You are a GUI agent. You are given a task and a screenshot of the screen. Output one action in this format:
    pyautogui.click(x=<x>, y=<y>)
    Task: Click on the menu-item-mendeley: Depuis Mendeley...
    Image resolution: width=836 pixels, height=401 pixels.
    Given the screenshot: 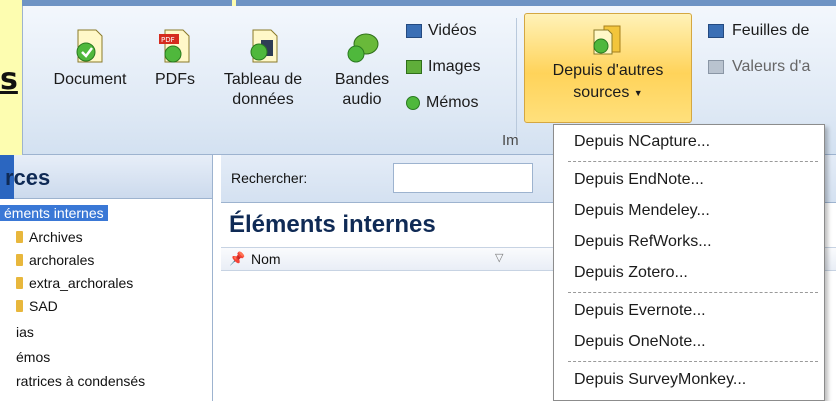 What is the action you would take?
    pyautogui.click(x=642, y=211)
    